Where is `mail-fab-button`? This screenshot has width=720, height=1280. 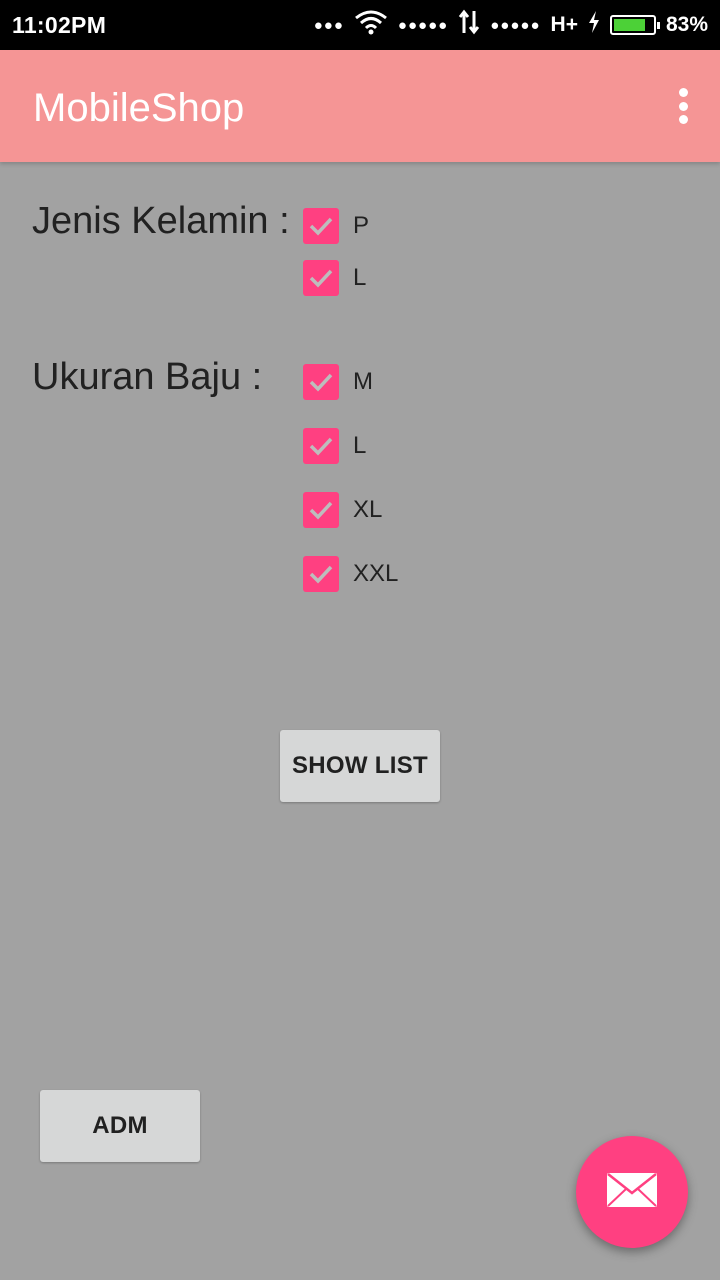
mail-fab-button is located at coordinates (632, 1192).